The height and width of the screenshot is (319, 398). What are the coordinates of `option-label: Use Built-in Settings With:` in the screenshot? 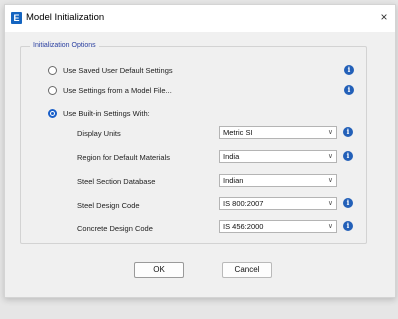 It's located at (106, 113).